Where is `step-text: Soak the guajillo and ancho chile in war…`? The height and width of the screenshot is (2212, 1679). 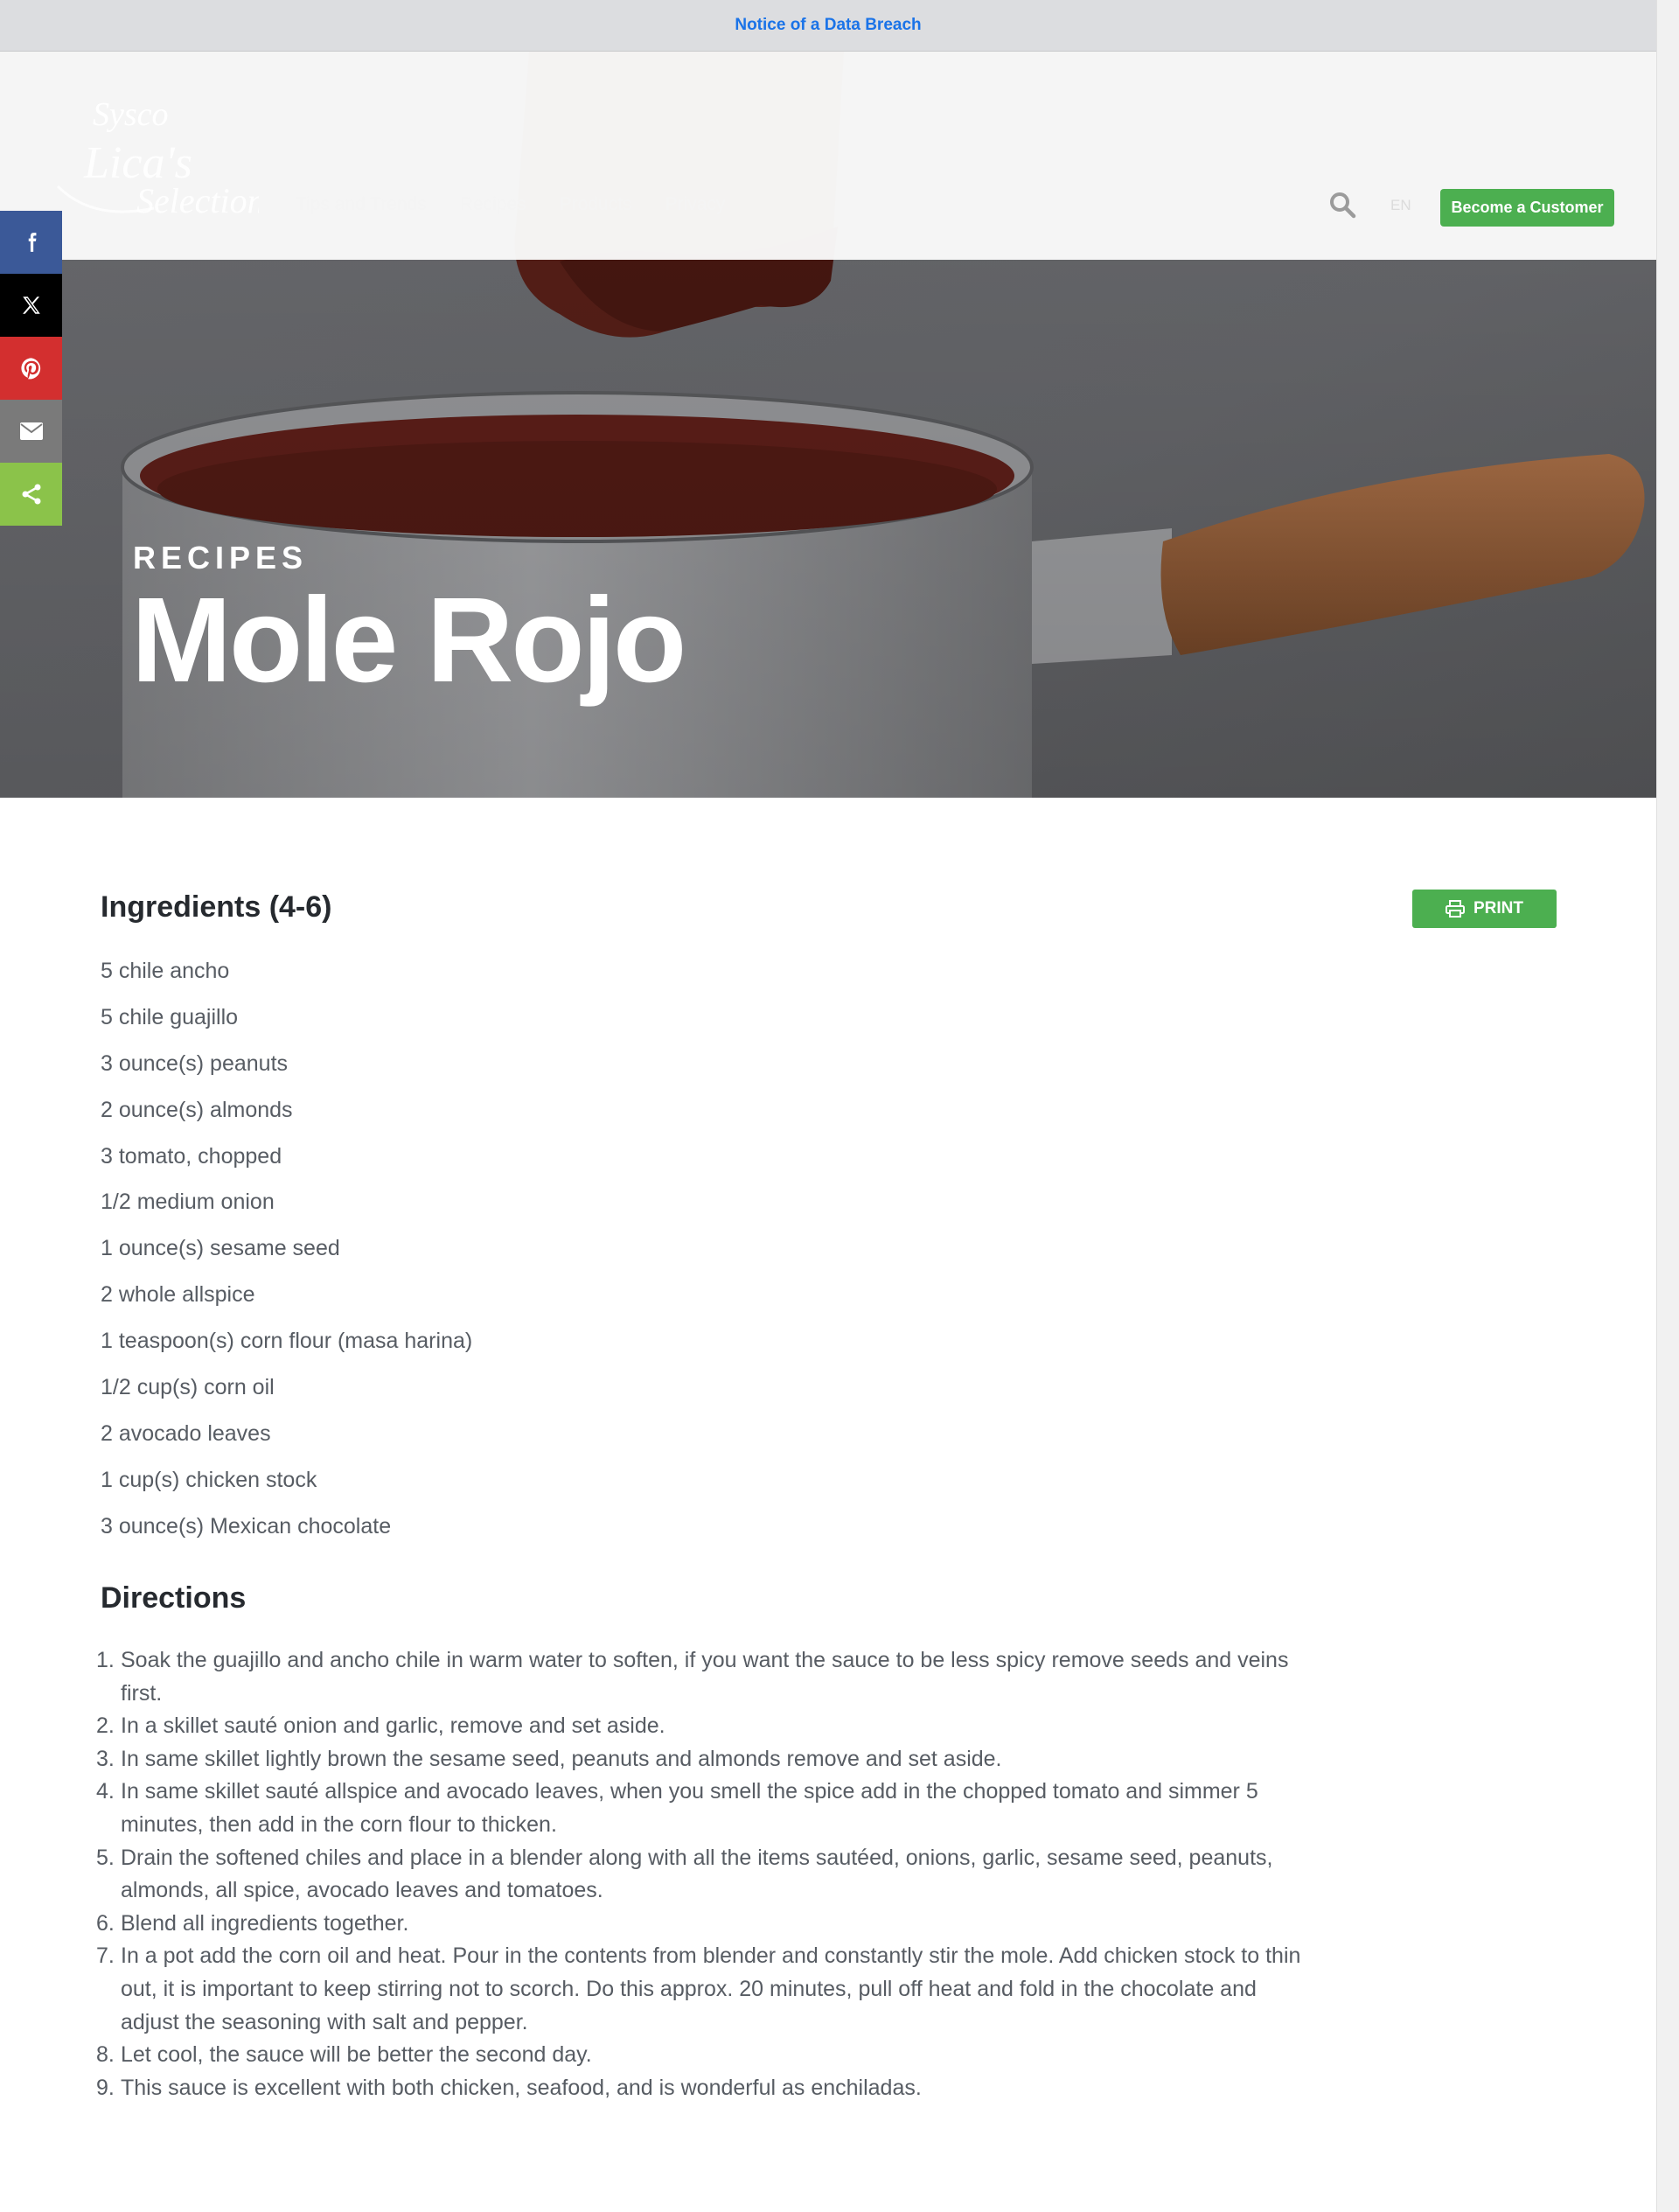 step-text: Soak the guajillo and ancho chile in war… is located at coordinates (705, 1677).